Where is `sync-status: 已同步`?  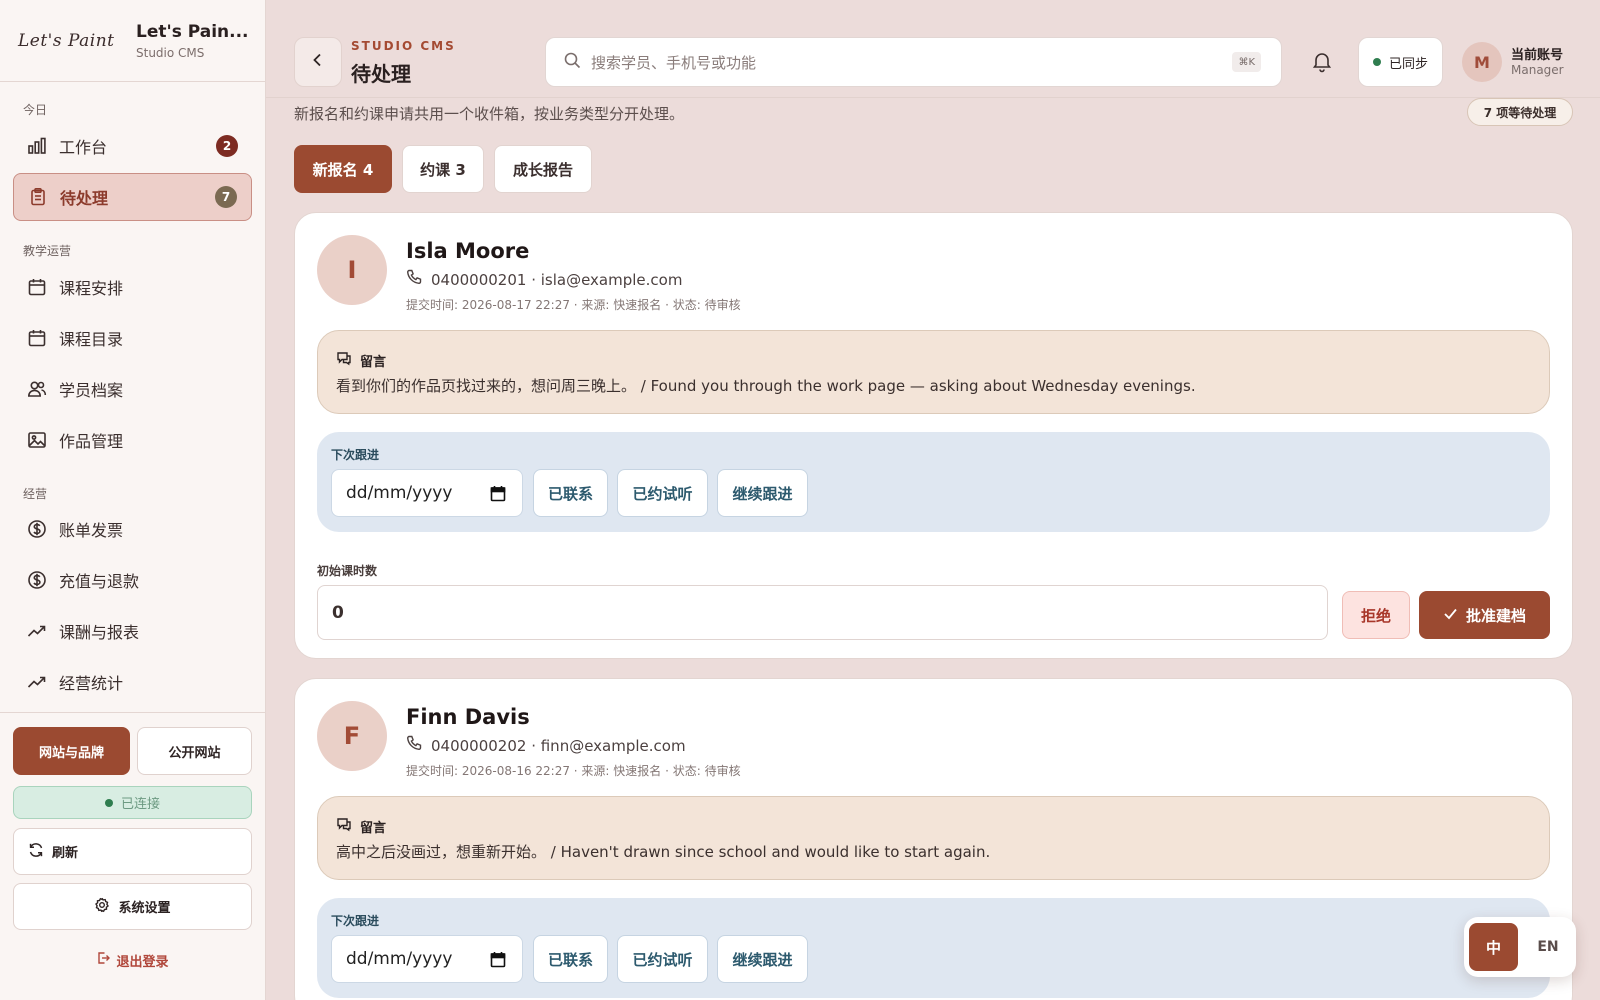
sync-status: 已同步 is located at coordinates (1400, 62).